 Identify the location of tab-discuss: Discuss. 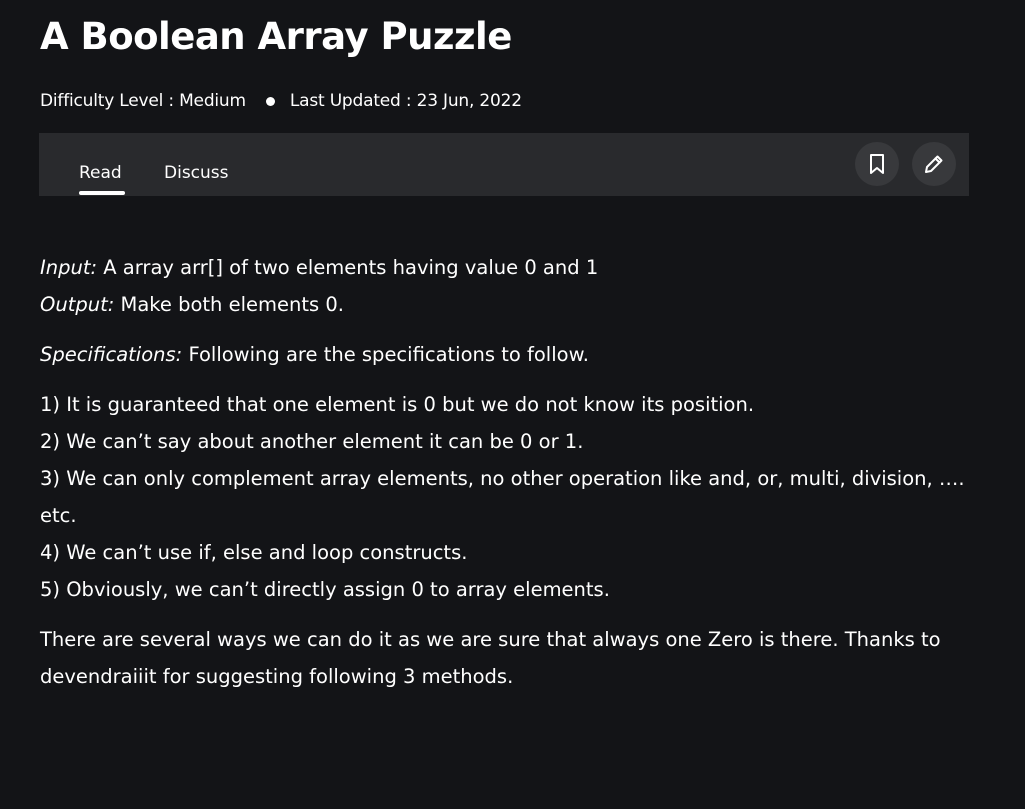
(196, 173).